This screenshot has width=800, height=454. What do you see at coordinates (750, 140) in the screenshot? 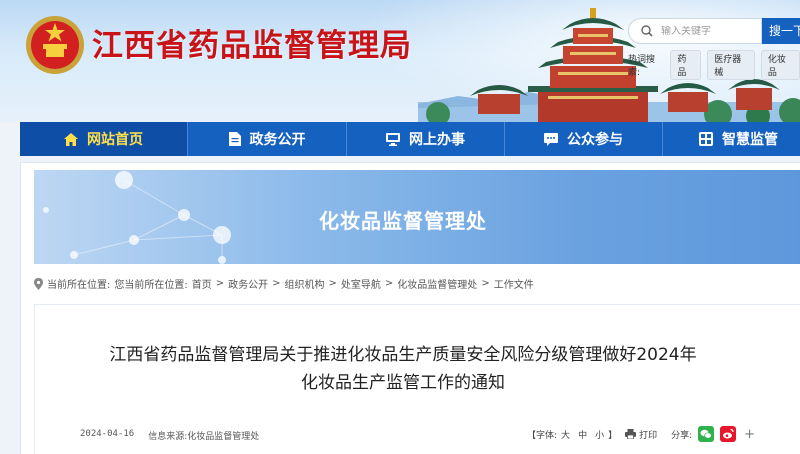
I see `nav-smart-supervision-label: 智慧监管` at bounding box center [750, 140].